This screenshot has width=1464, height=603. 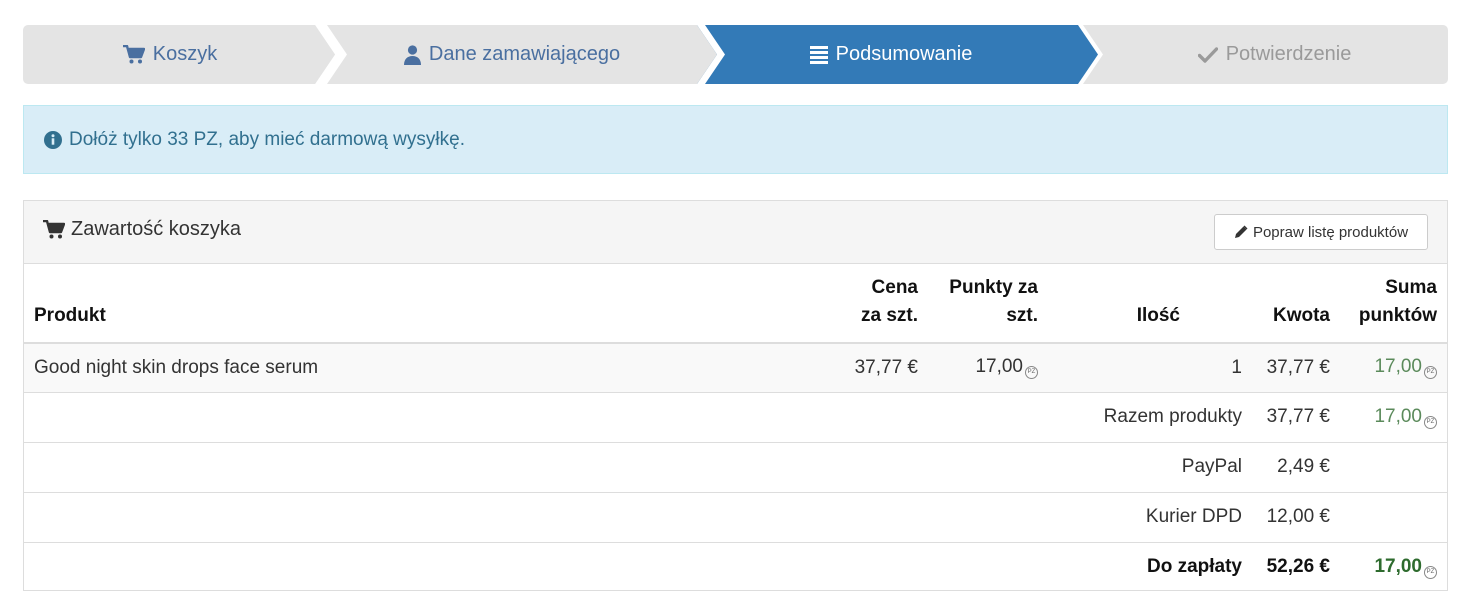 What do you see at coordinates (524, 54) in the screenshot?
I see `step-label: Dane zamawiającego` at bounding box center [524, 54].